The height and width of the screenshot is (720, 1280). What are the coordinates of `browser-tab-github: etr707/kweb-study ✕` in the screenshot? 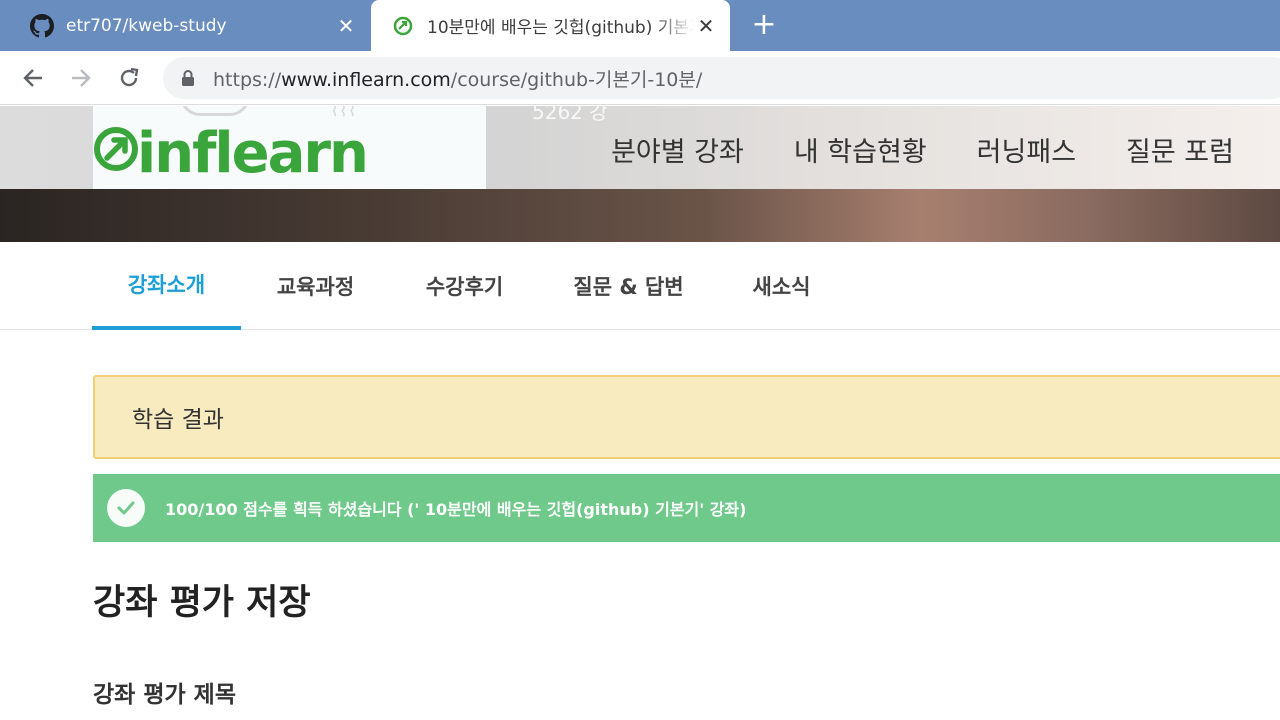 It's located at (185, 25).